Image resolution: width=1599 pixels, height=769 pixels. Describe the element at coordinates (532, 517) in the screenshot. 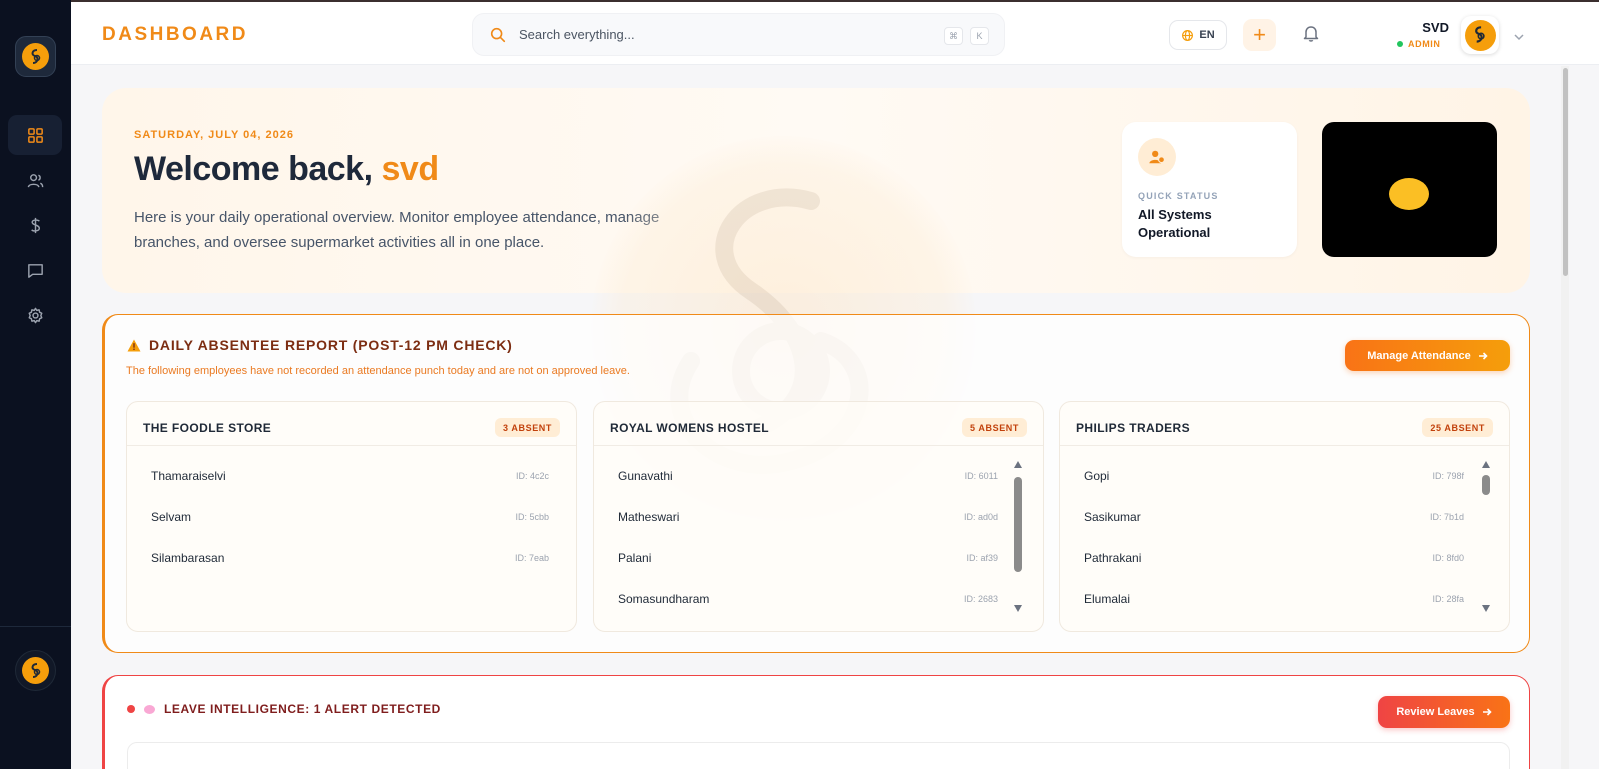

I see `employee-id: ID: 5cbb` at that location.